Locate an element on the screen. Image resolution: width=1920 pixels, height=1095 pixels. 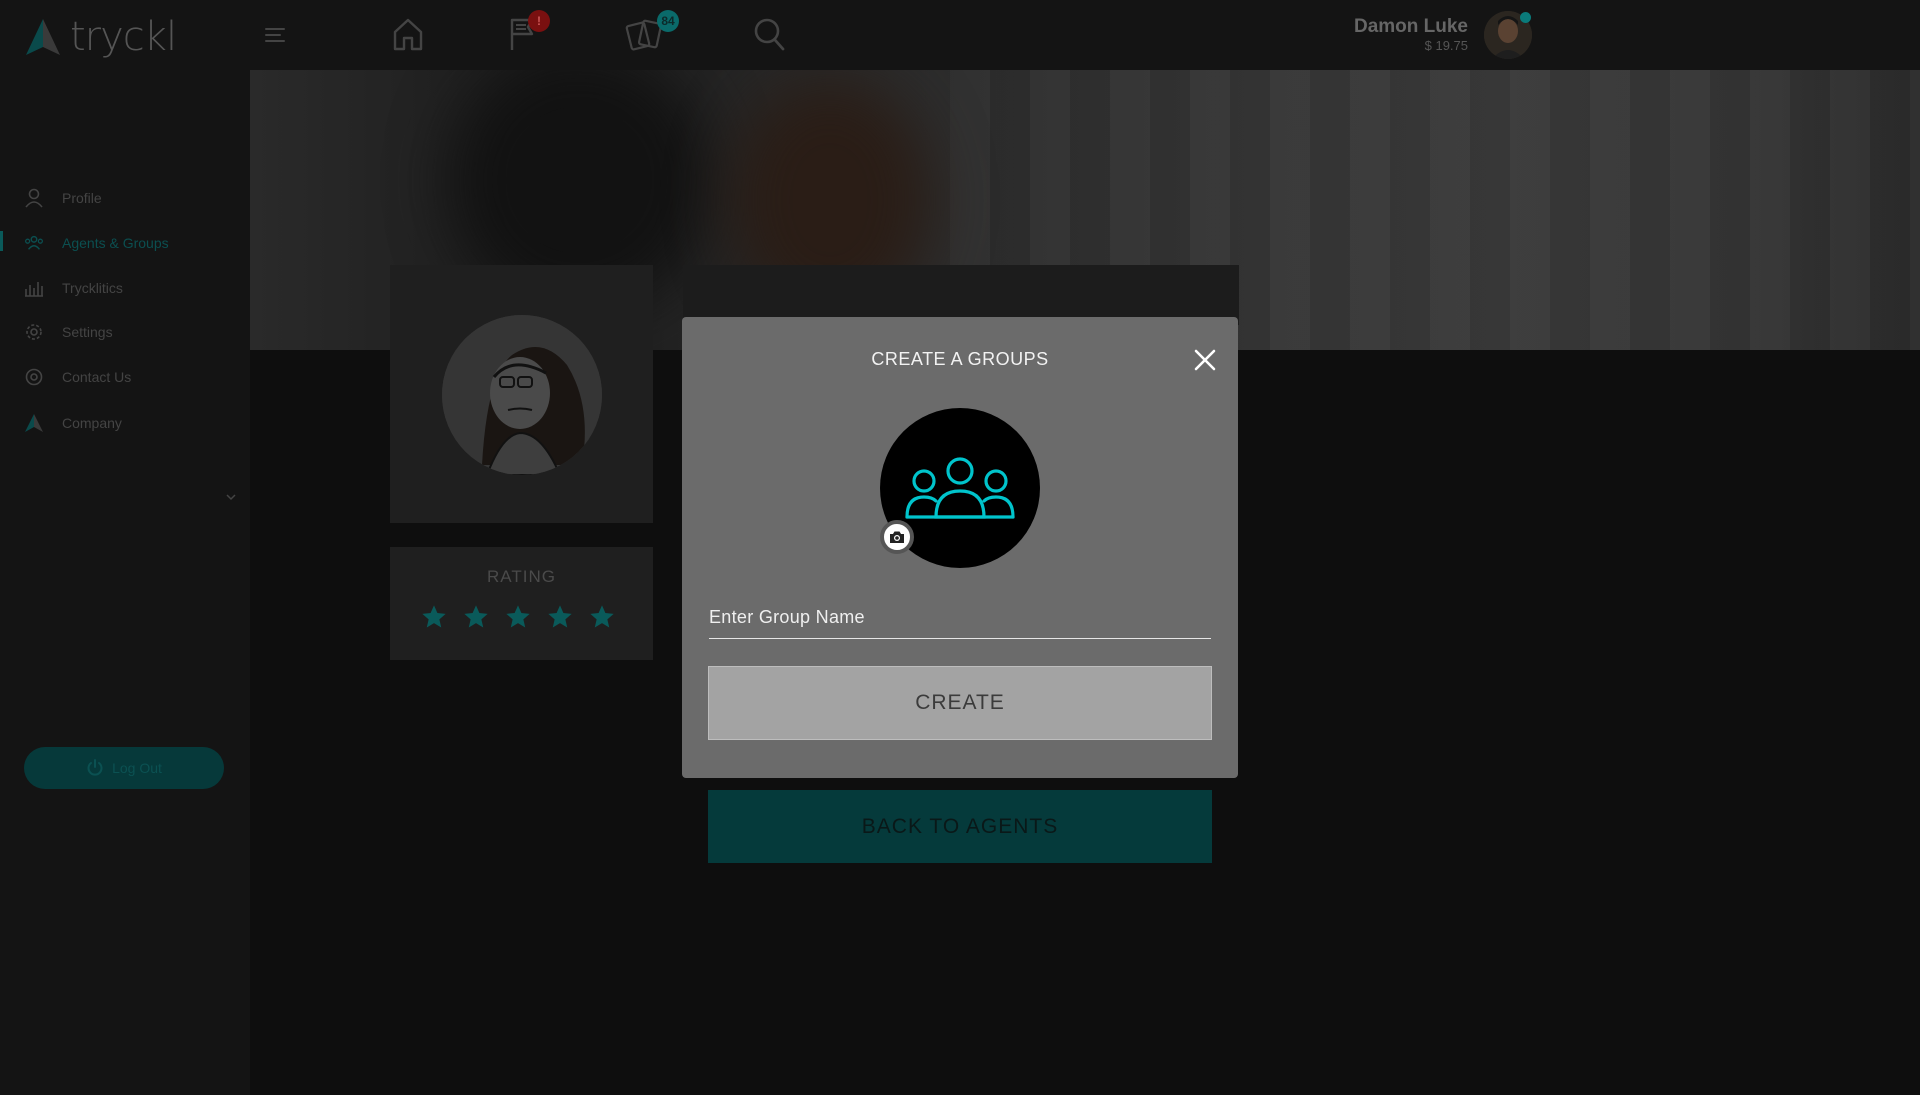
chart-icon is located at coordinates (34, 288).